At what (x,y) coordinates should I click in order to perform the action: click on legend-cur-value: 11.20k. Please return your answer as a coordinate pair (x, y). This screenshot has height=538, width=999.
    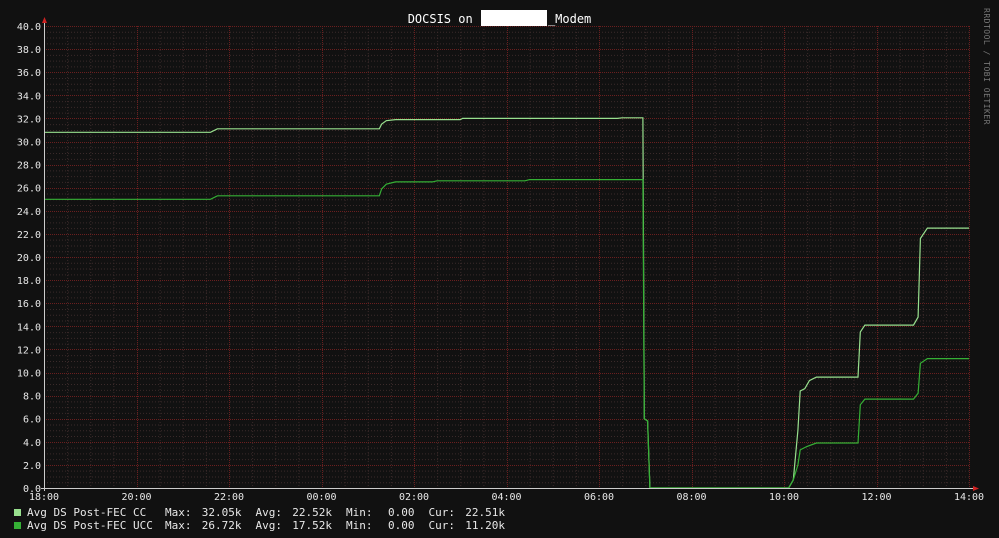
    Looking at the image, I should click on (485, 525).